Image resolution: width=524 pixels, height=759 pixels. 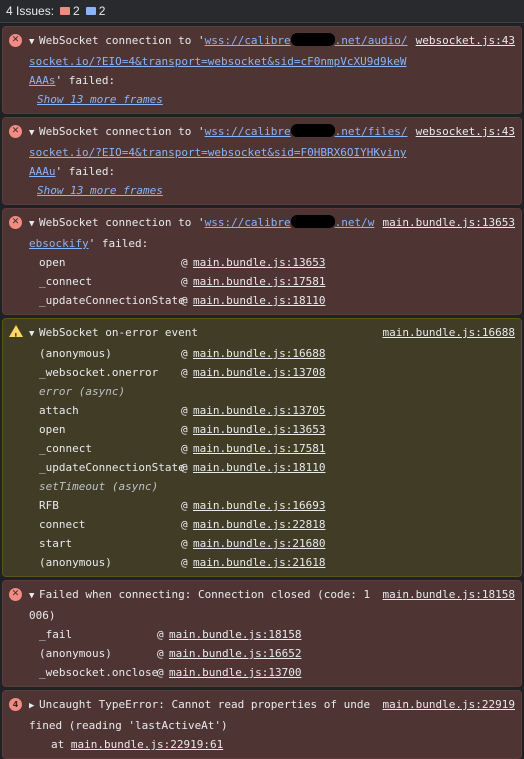 I want to click on stack-frame: (anonymous) @ main.bundle.js:21618, so click(x=277, y=562).